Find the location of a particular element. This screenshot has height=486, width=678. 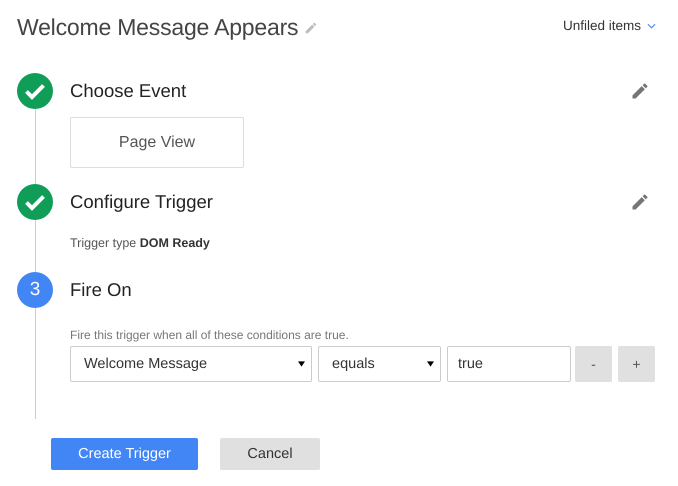

step-title: Configure Trigger is located at coordinates (141, 202).